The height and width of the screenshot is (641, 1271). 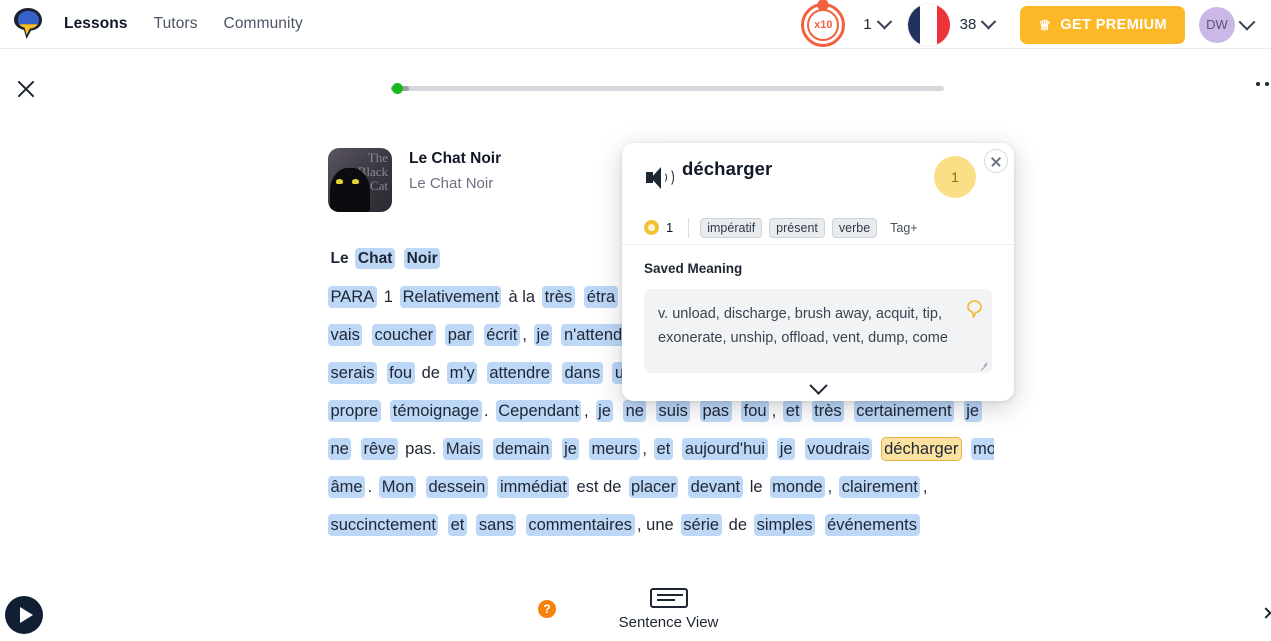 I want to click on plain-text: , une, so click(x=658, y=525).